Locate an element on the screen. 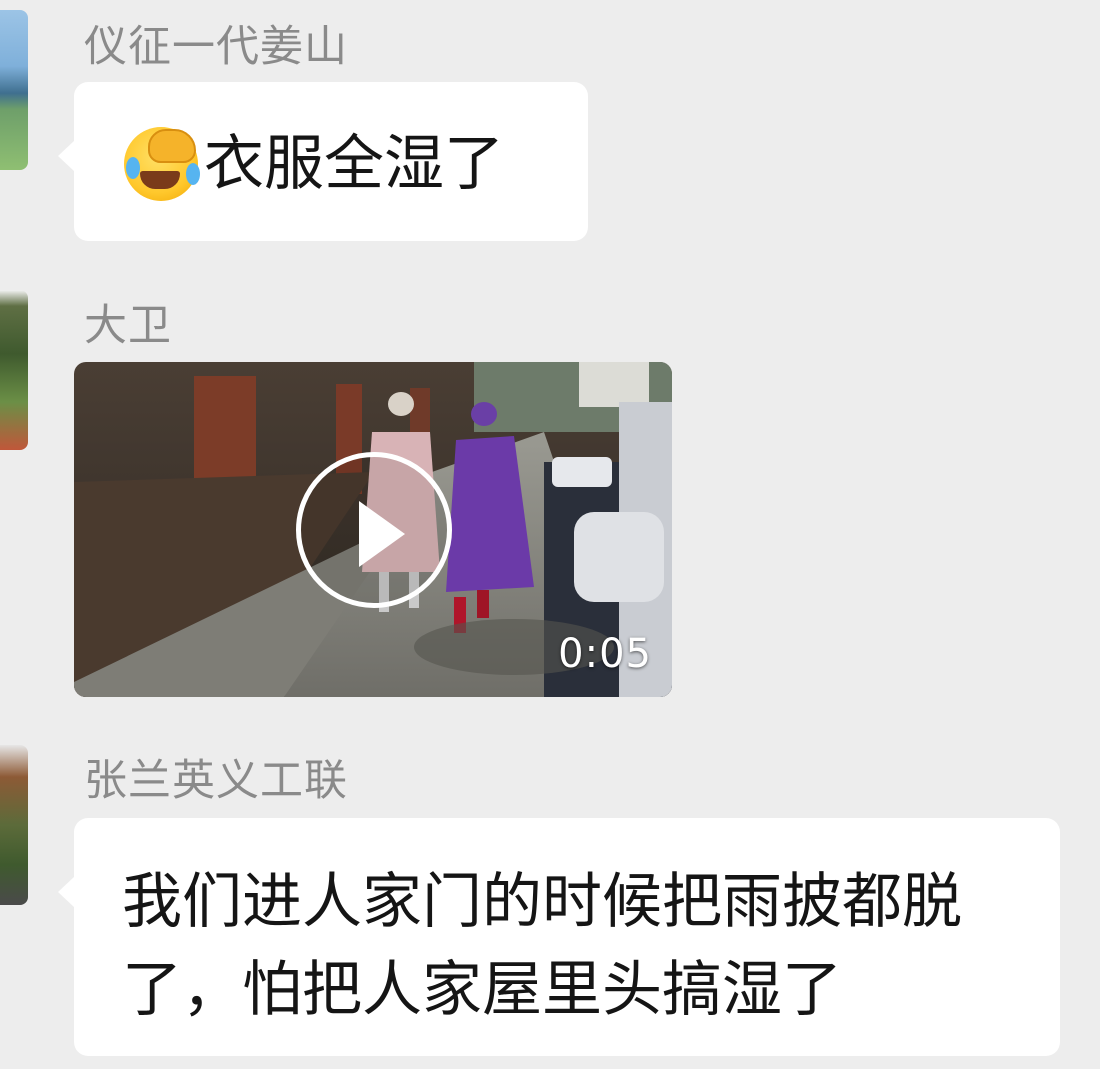 The image size is (1100, 1069). sender-name: 大卫 is located at coordinates (128, 326).